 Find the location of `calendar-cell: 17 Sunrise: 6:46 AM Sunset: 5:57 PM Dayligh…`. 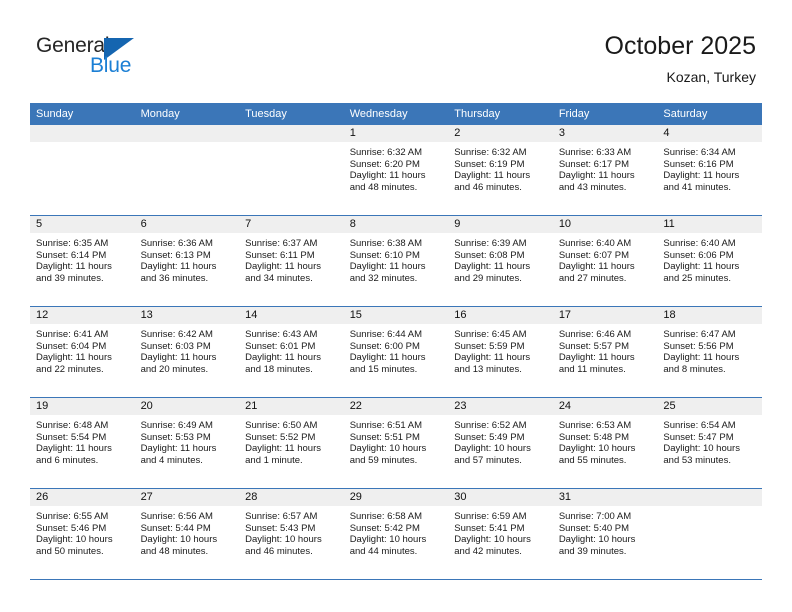

calendar-cell: 17 Sunrise: 6:46 AM Sunset: 5:57 PM Dayligh… is located at coordinates (605, 352).